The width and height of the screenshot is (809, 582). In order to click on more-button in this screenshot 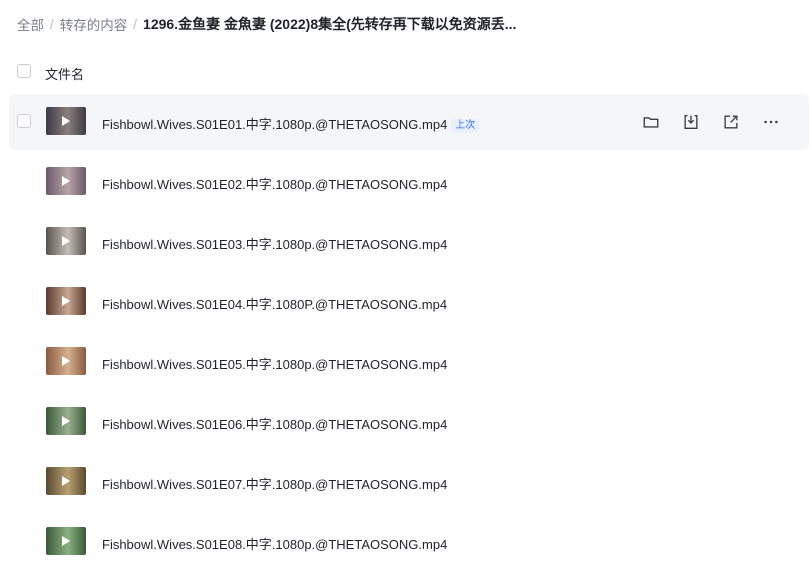, I will do `click(771, 122)`.